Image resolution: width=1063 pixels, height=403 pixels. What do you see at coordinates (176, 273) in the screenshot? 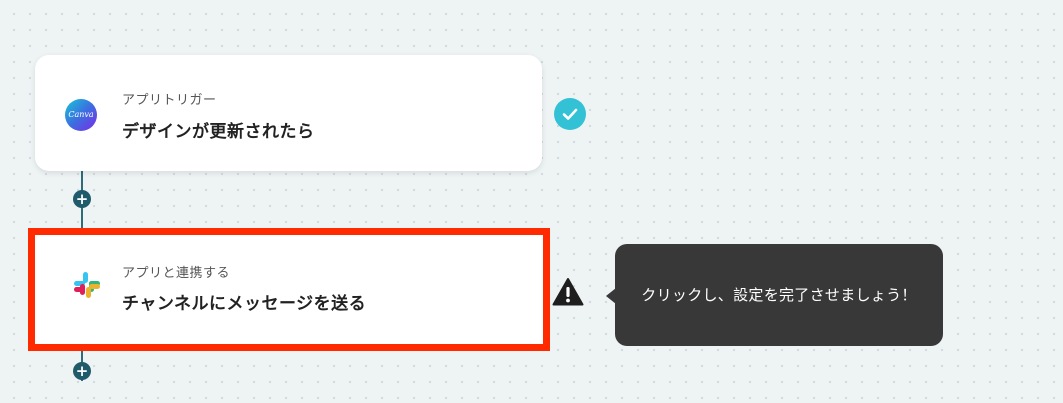
I see `action-step-sublabel: アプリと連携する` at bounding box center [176, 273].